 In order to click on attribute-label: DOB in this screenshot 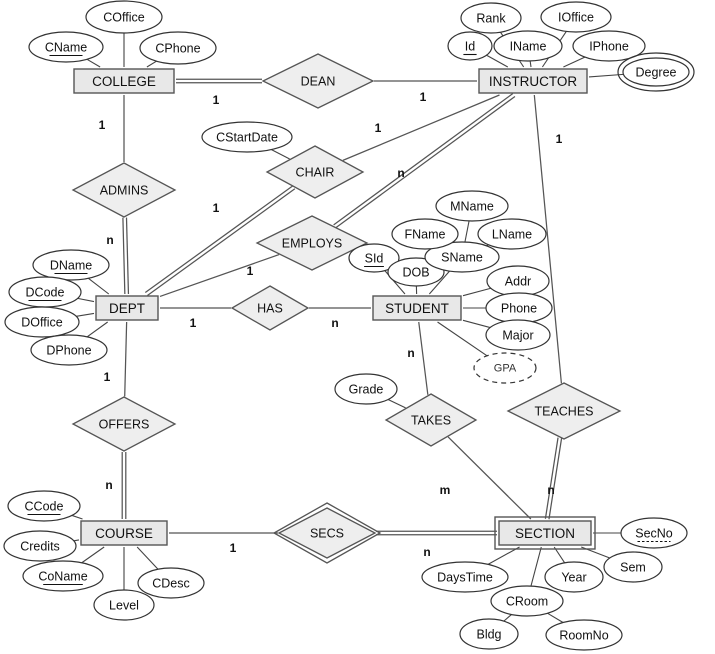, I will do `click(415, 273)`.